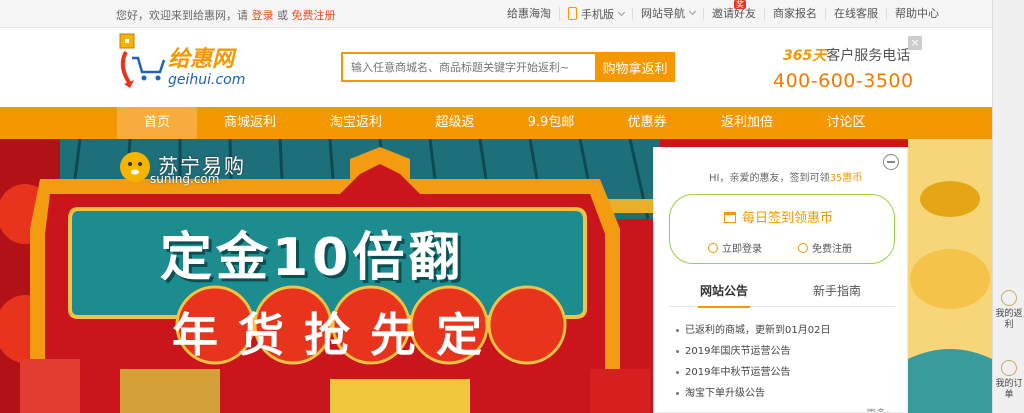  I want to click on login-label: 立即登录, so click(742, 249).